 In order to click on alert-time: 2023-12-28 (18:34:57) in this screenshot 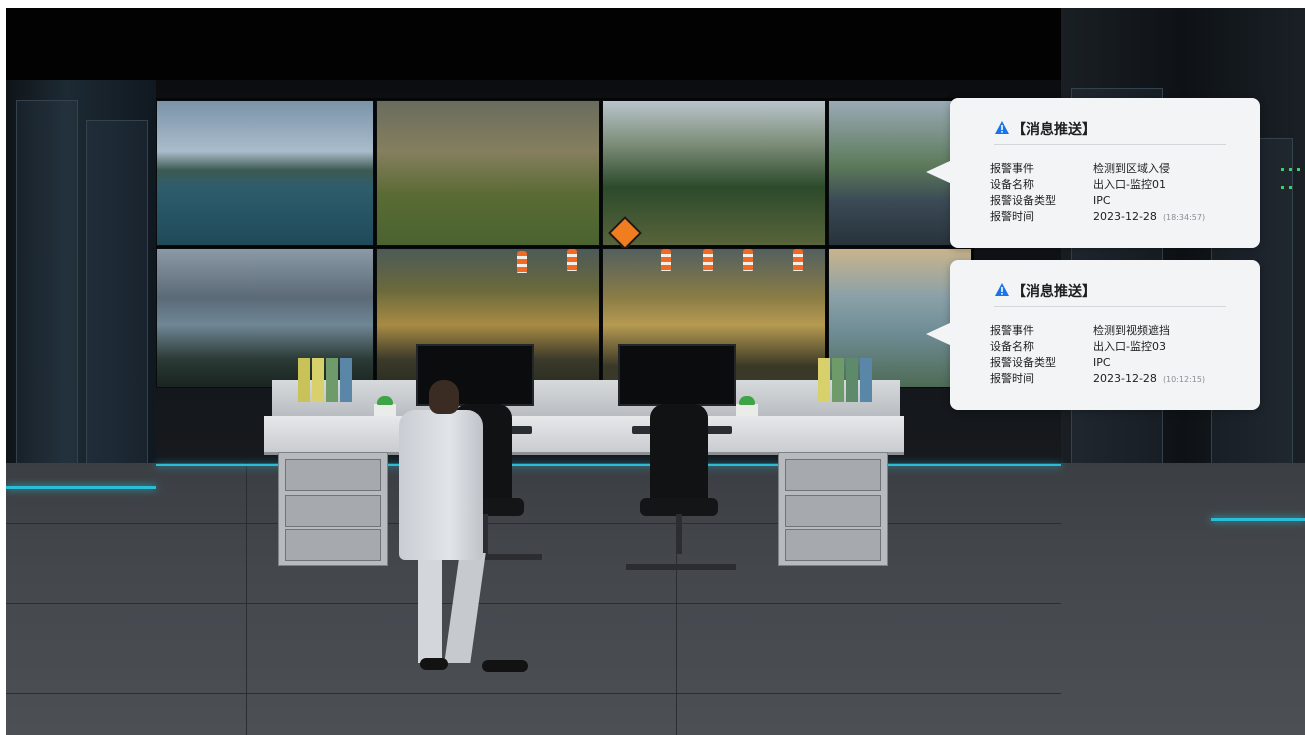, I will do `click(1149, 217)`.